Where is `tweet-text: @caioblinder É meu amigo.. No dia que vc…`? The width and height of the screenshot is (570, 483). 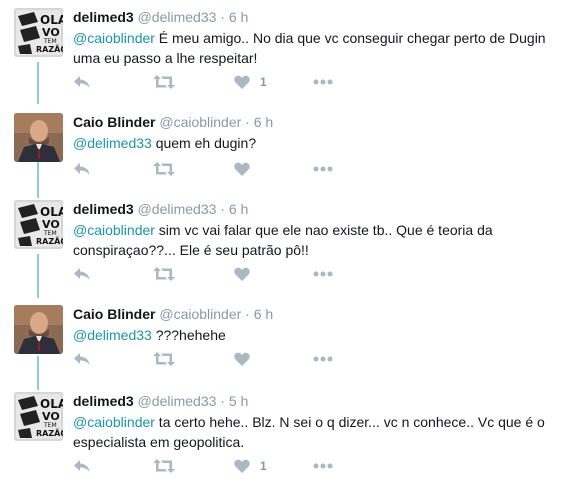 tweet-text: @caioblinder É meu amigo.. No dia que vc… is located at coordinates (318, 48).